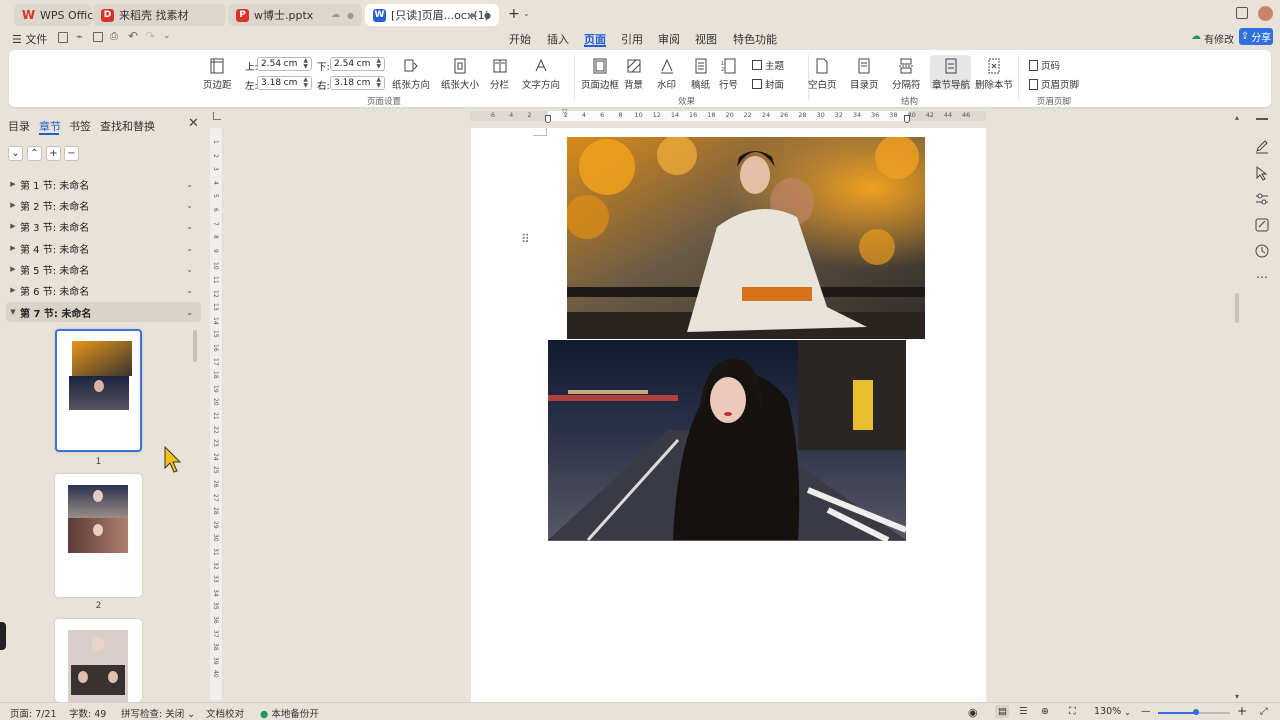 The image size is (1280, 720). Describe the element at coordinates (1196, 712) in the screenshot. I see `zoom-slider-handle` at that location.